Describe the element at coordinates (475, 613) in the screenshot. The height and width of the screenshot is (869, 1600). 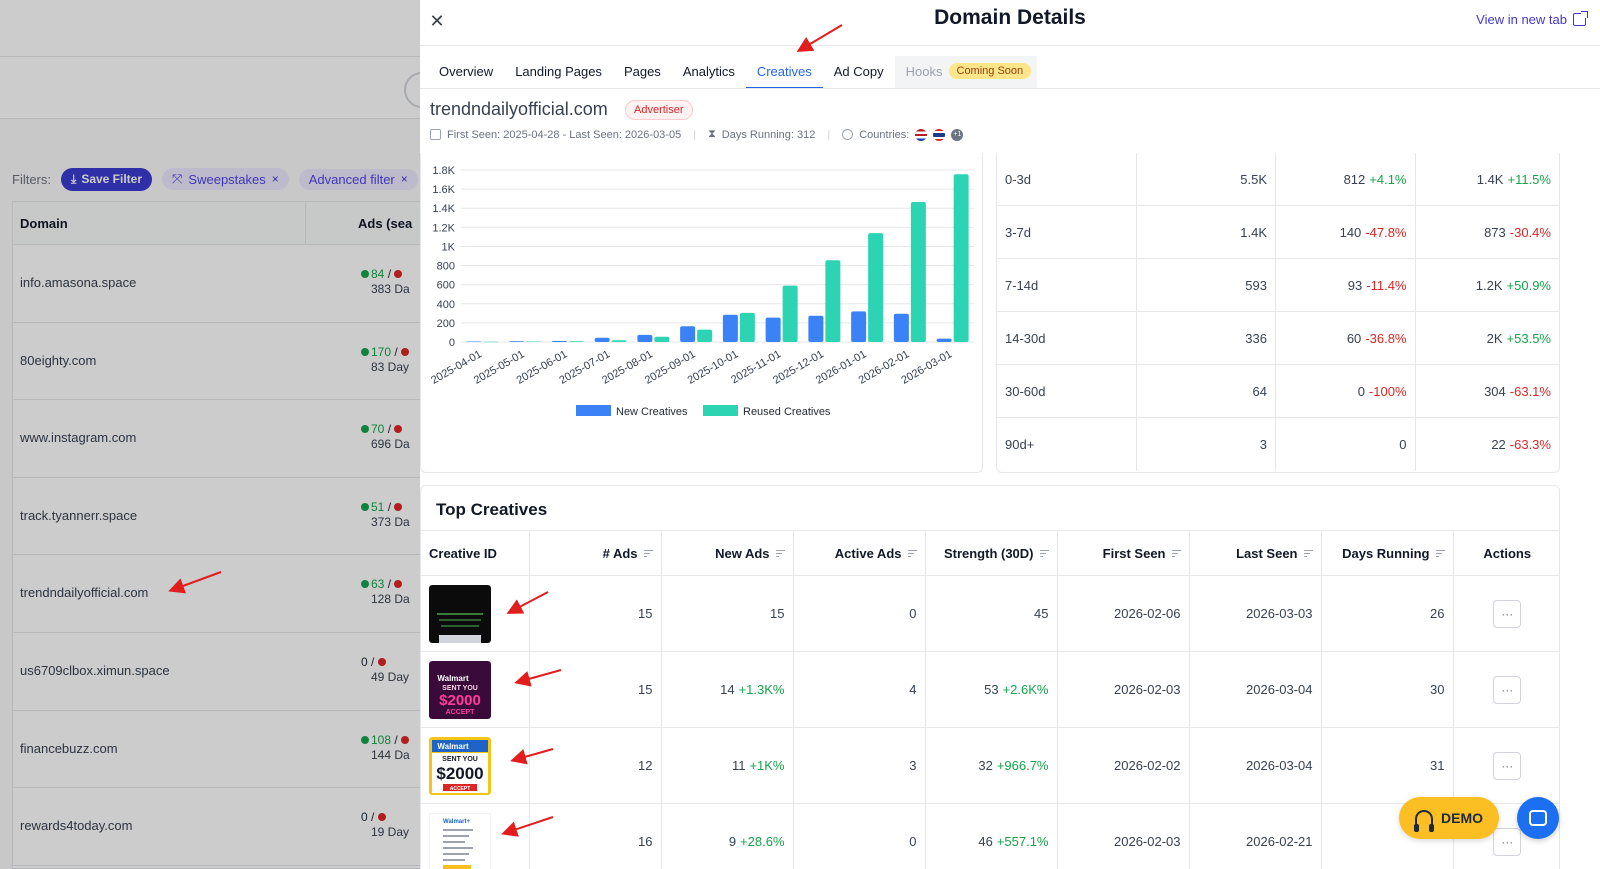
I see `creative-id-cell` at that location.